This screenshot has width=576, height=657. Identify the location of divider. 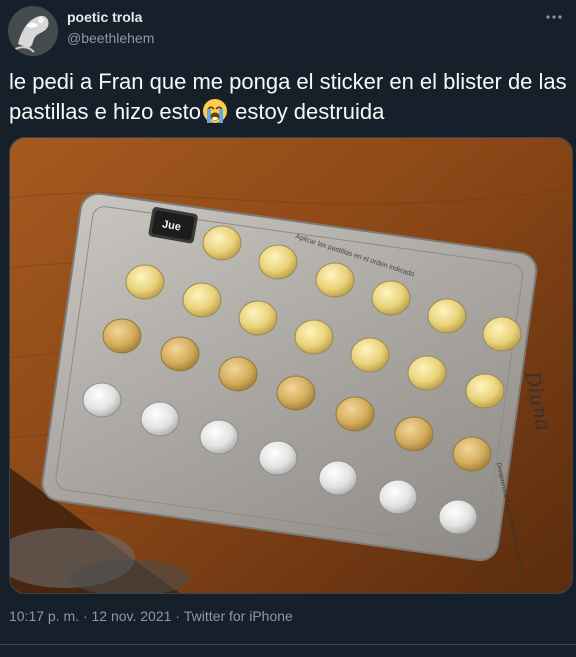
(288, 644).